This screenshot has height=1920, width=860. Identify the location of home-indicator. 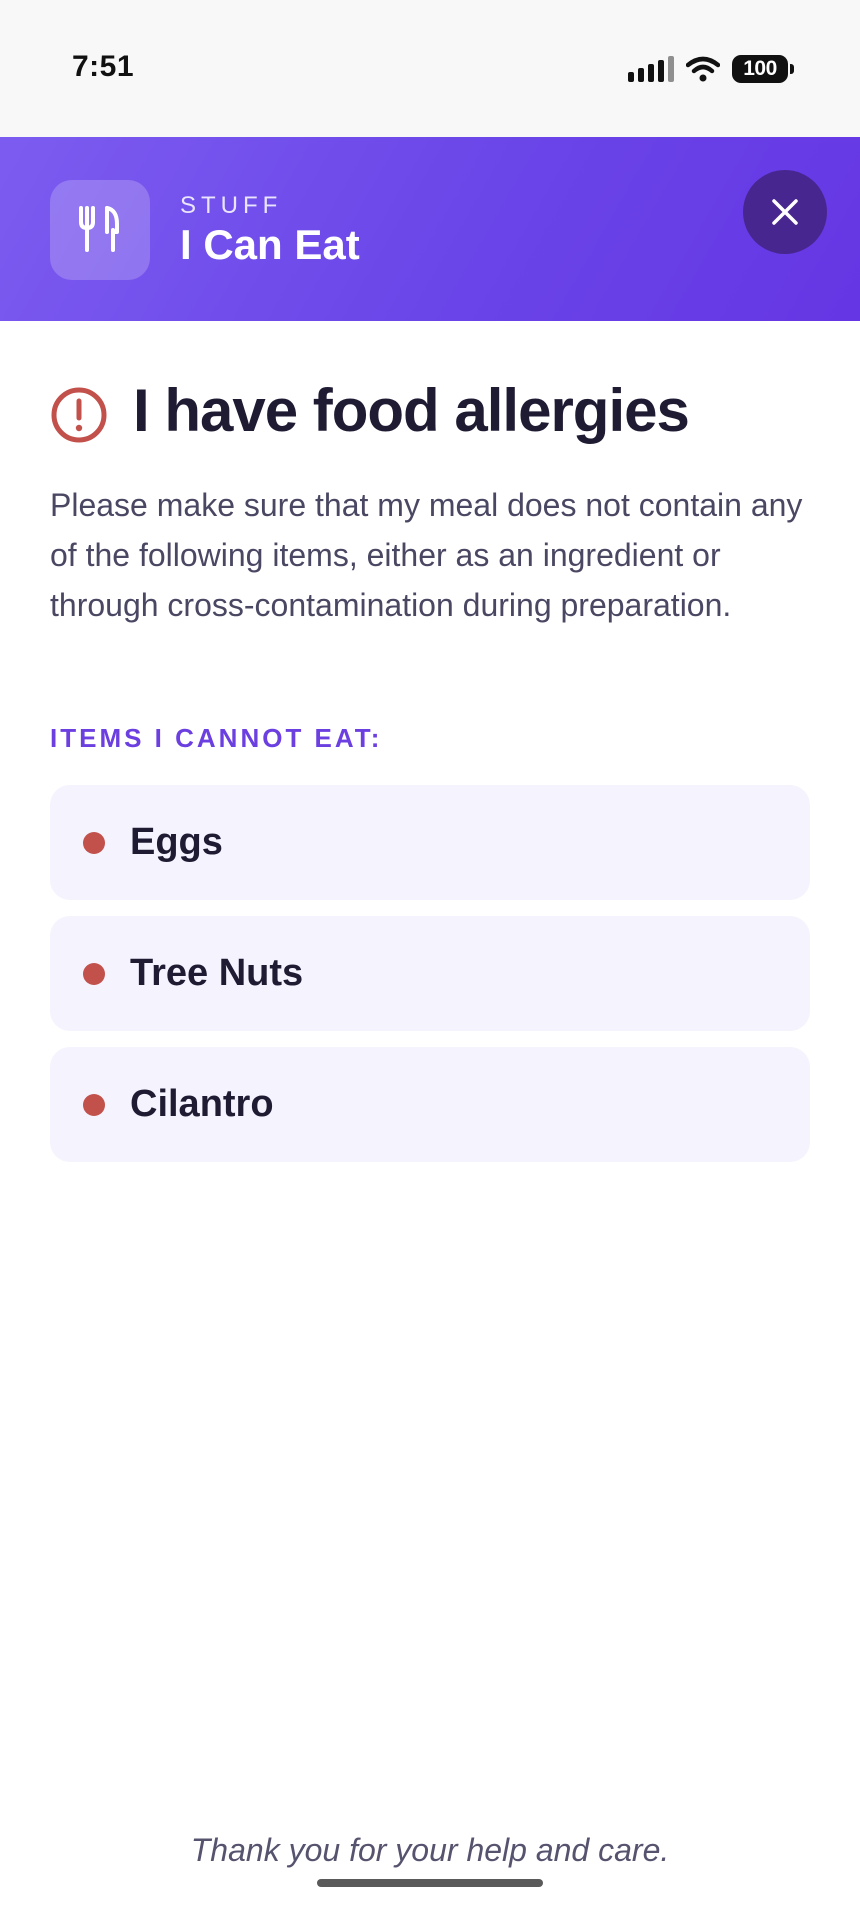
(430, 1883).